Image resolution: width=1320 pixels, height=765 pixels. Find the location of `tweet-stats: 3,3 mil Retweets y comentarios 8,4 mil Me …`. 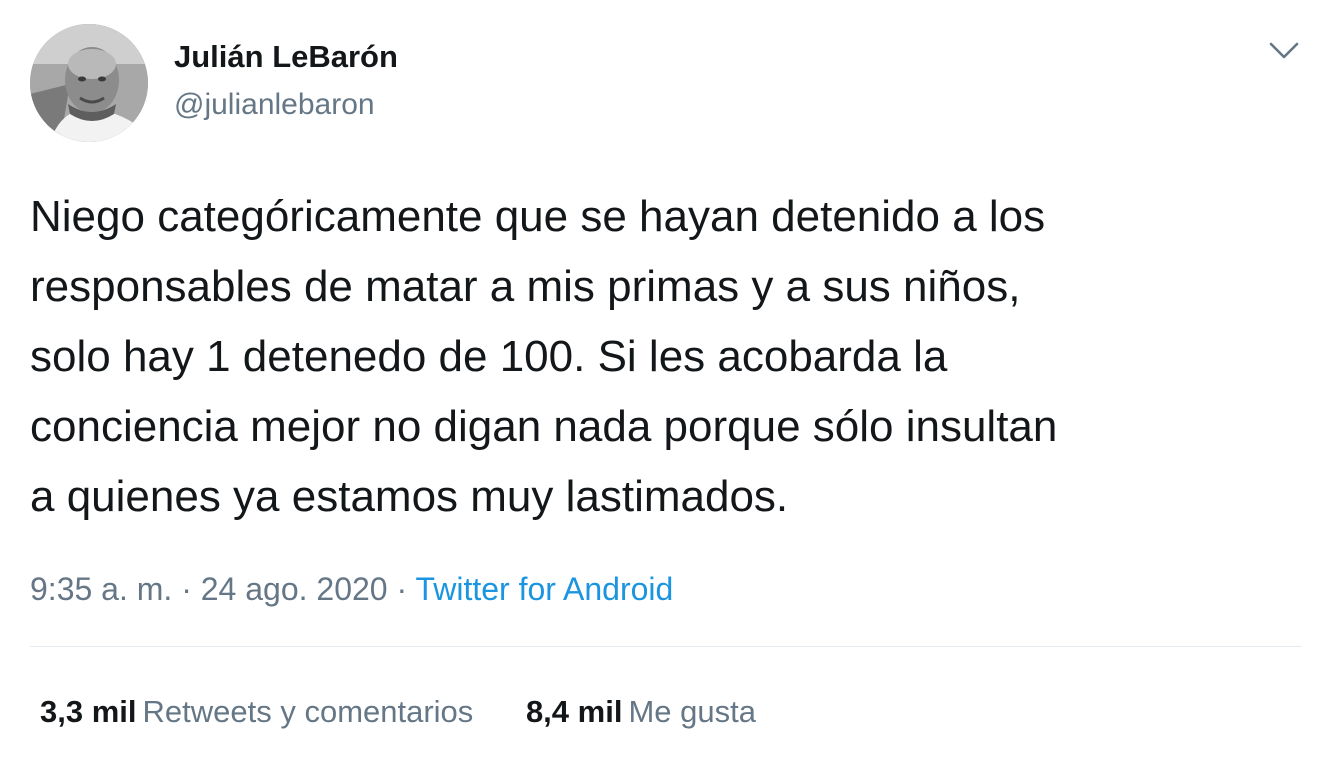

tweet-stats: 3,3 mil Retweets y comentarios 8,4 mil Me … is located at coordinates (398, 712).